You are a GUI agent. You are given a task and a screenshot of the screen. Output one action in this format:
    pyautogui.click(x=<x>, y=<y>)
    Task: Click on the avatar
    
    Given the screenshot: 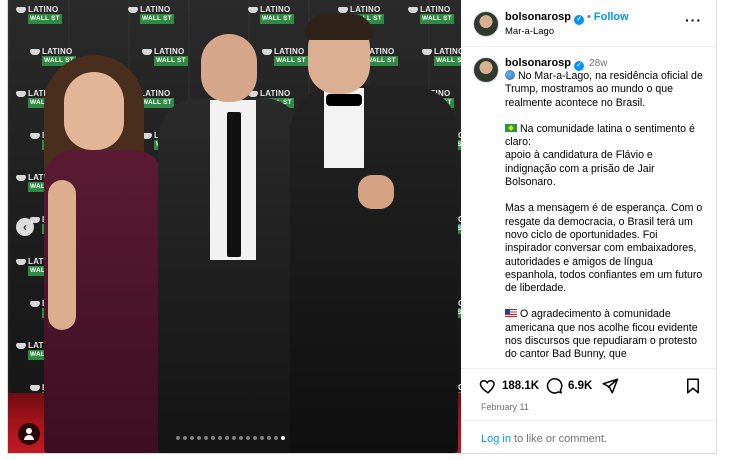 What is the action you would take?
    pyautogui.click(x=486, y=24)
    